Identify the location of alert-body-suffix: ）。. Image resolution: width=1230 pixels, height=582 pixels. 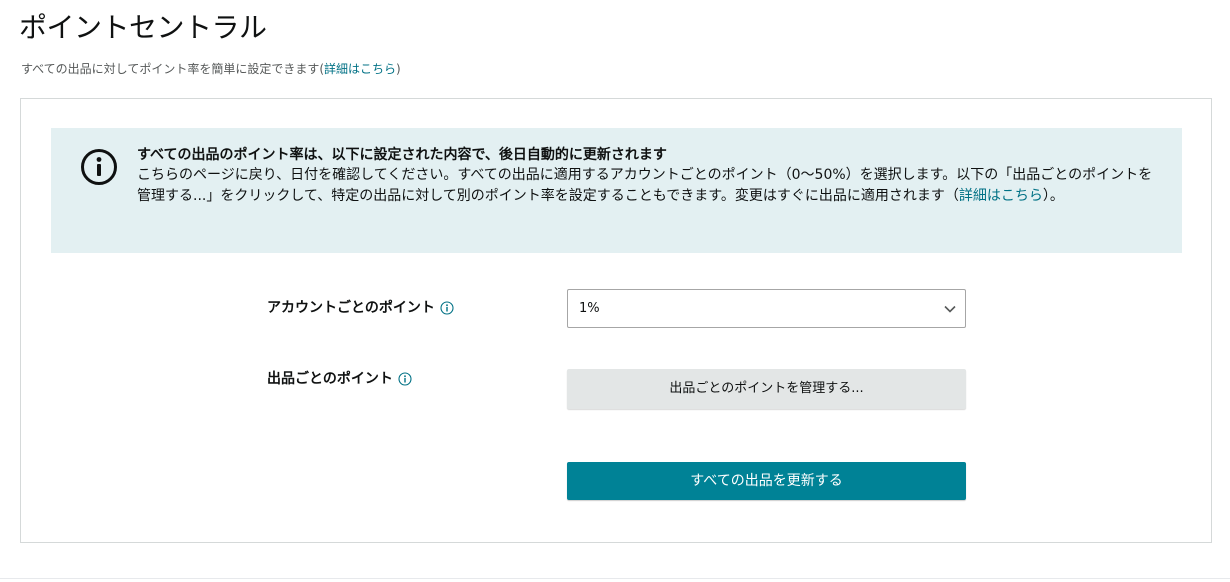
(1053, 196).